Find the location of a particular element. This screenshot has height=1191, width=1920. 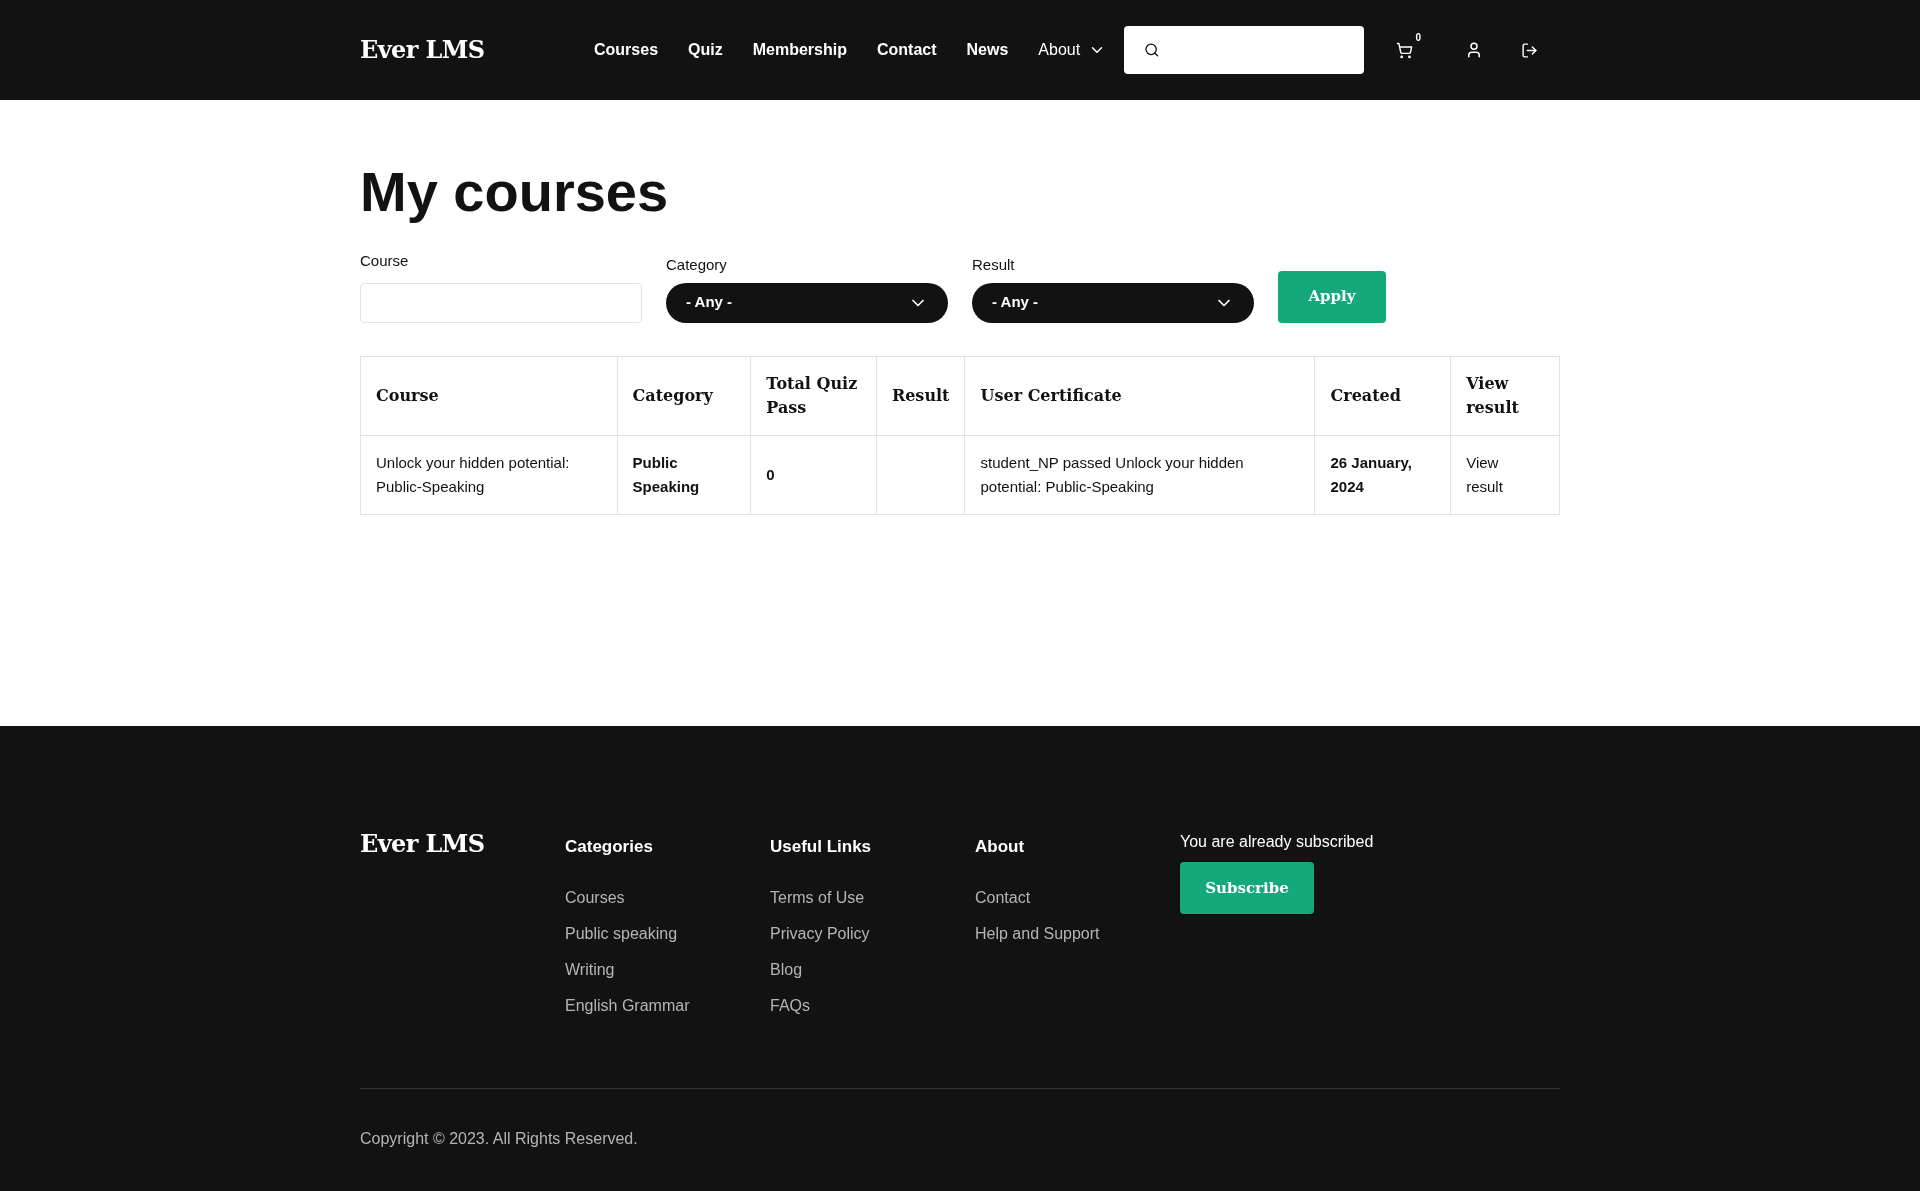

filter-label: Category is located at coordinates (697, 265).